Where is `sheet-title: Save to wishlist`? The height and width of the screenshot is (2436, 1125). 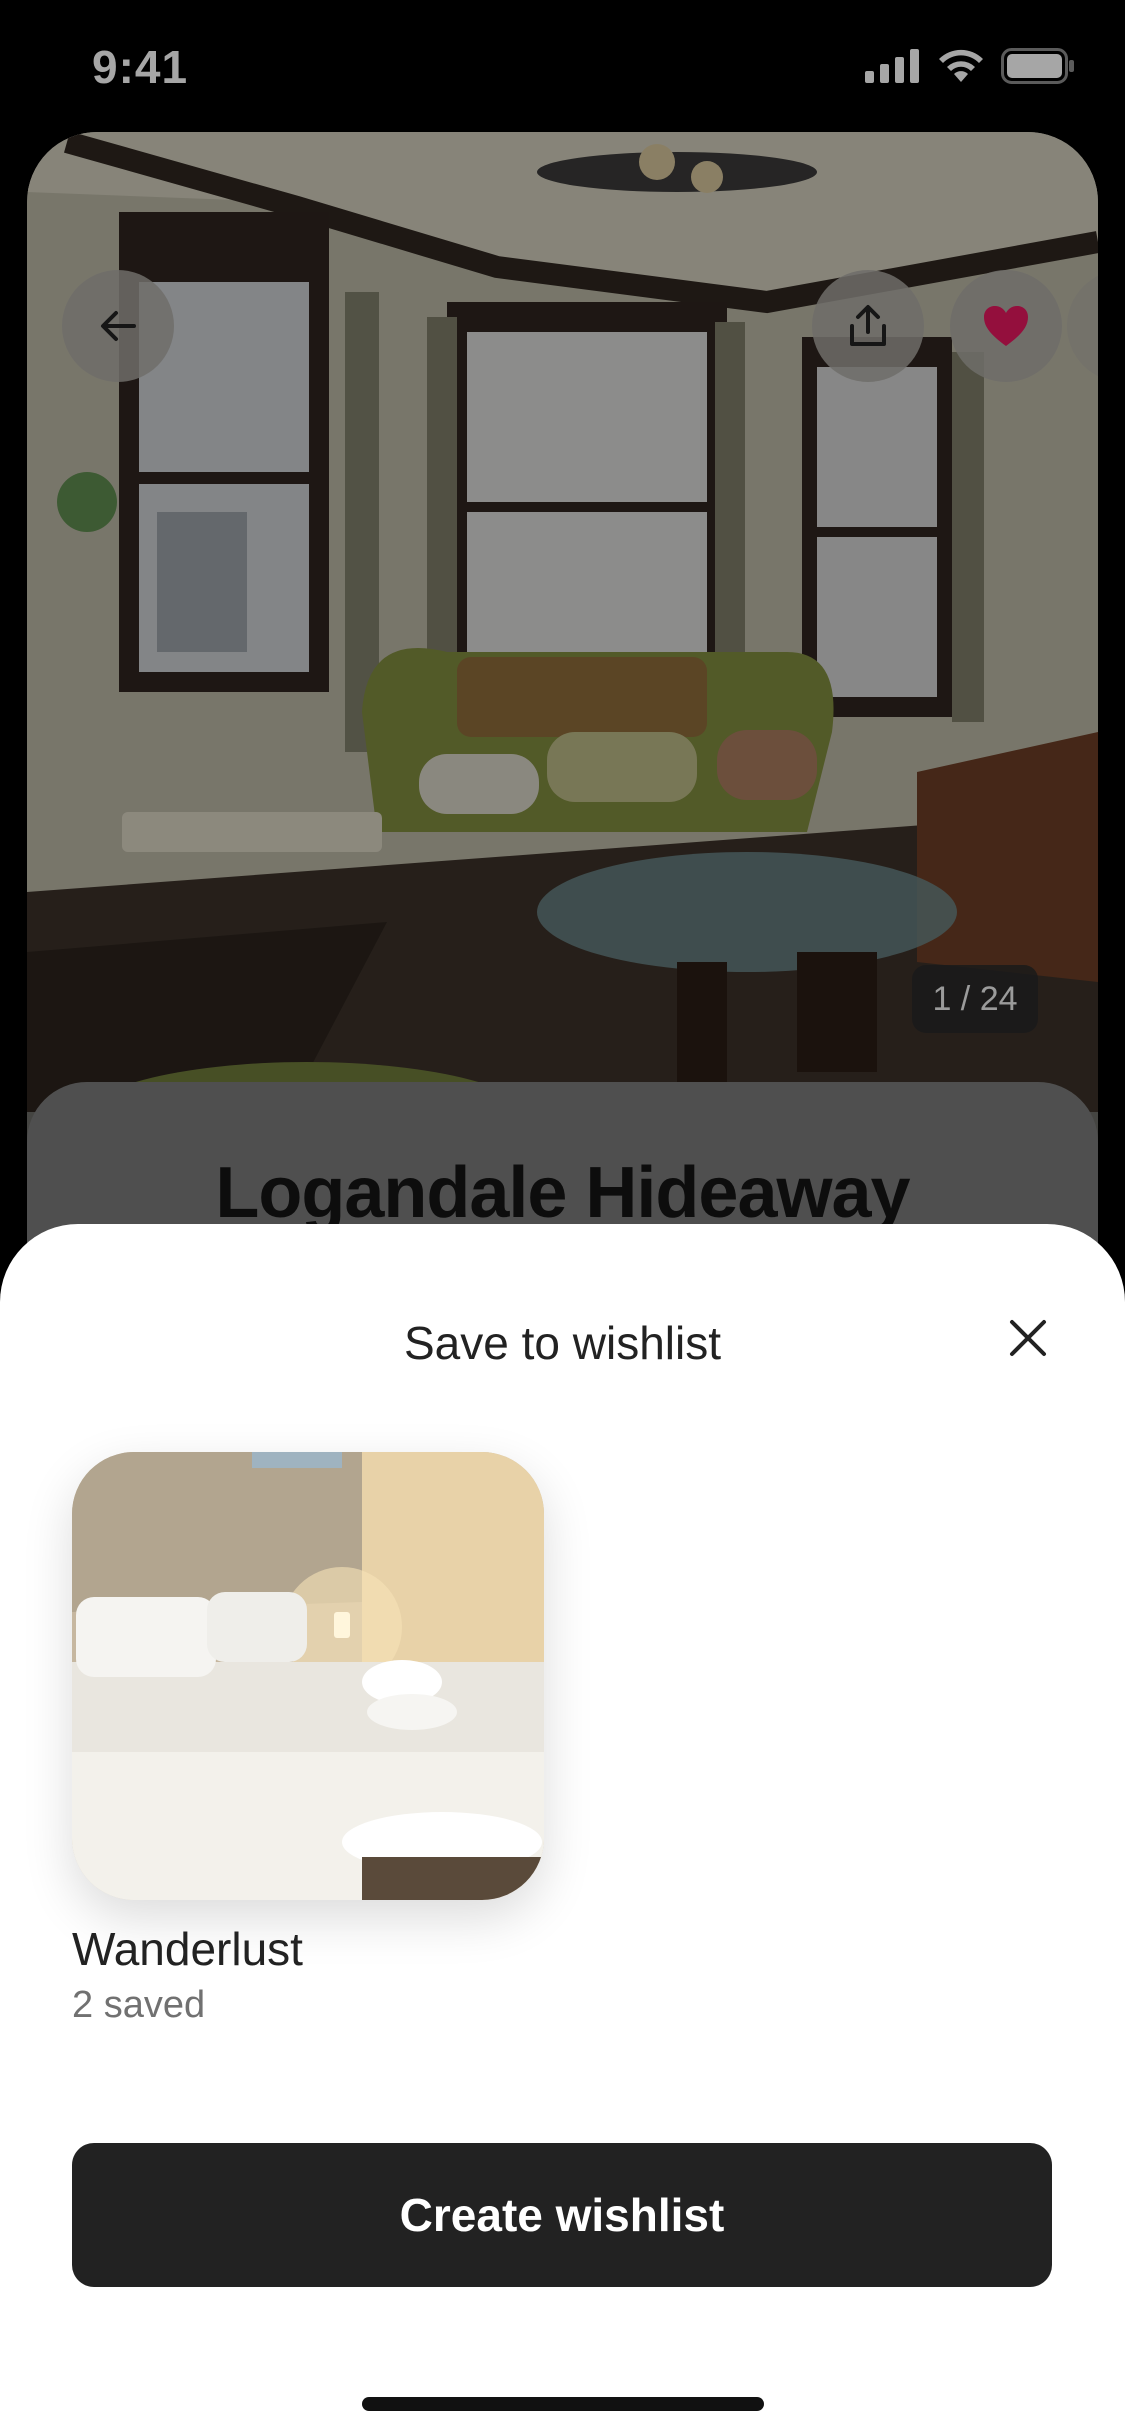
sheet-title: Save to wishlist is located at coordinates (562, 1343).